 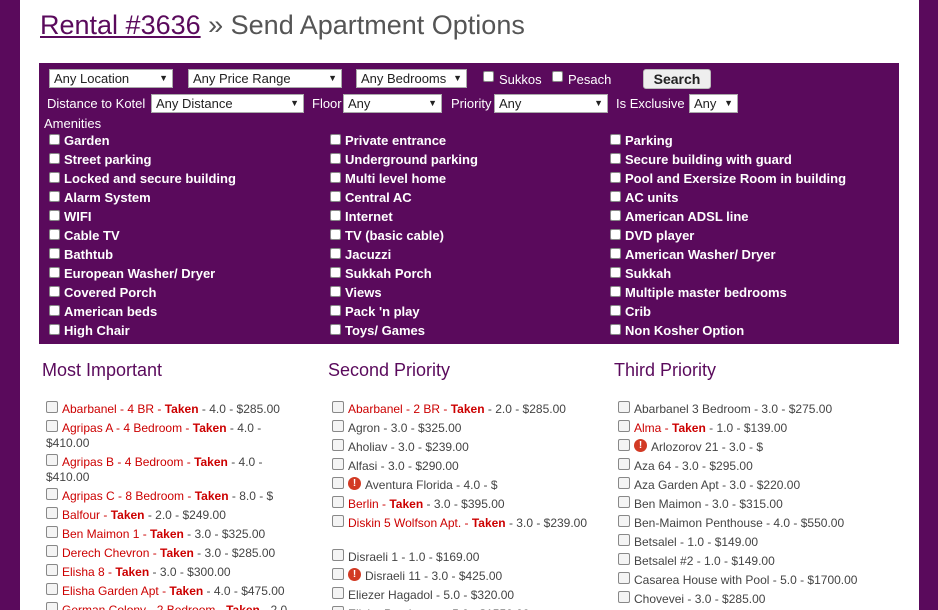 What do you see at coordinates (265, 78) in the screenshot?
I see `price-select: Any Price Range ▼` at bounding box center [265, 78].